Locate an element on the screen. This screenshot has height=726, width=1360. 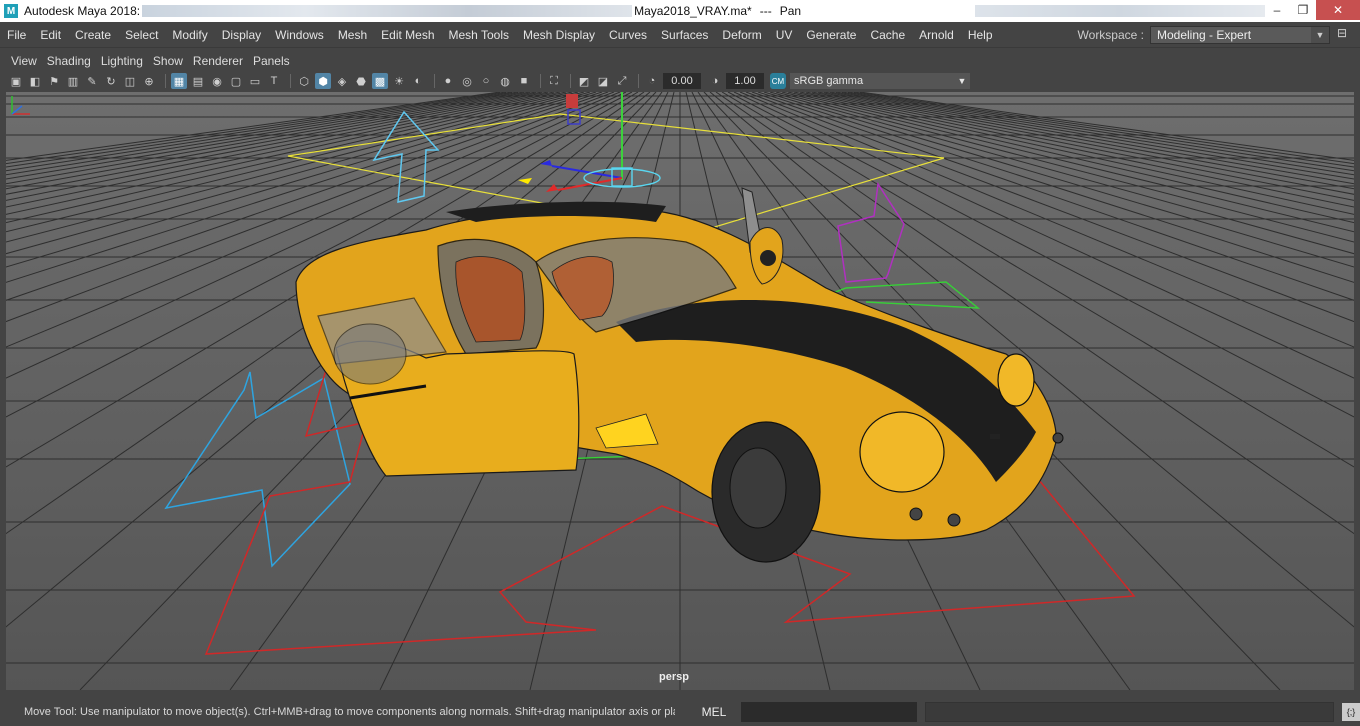
menu-uv: UV is located at coordinates (784, 35).